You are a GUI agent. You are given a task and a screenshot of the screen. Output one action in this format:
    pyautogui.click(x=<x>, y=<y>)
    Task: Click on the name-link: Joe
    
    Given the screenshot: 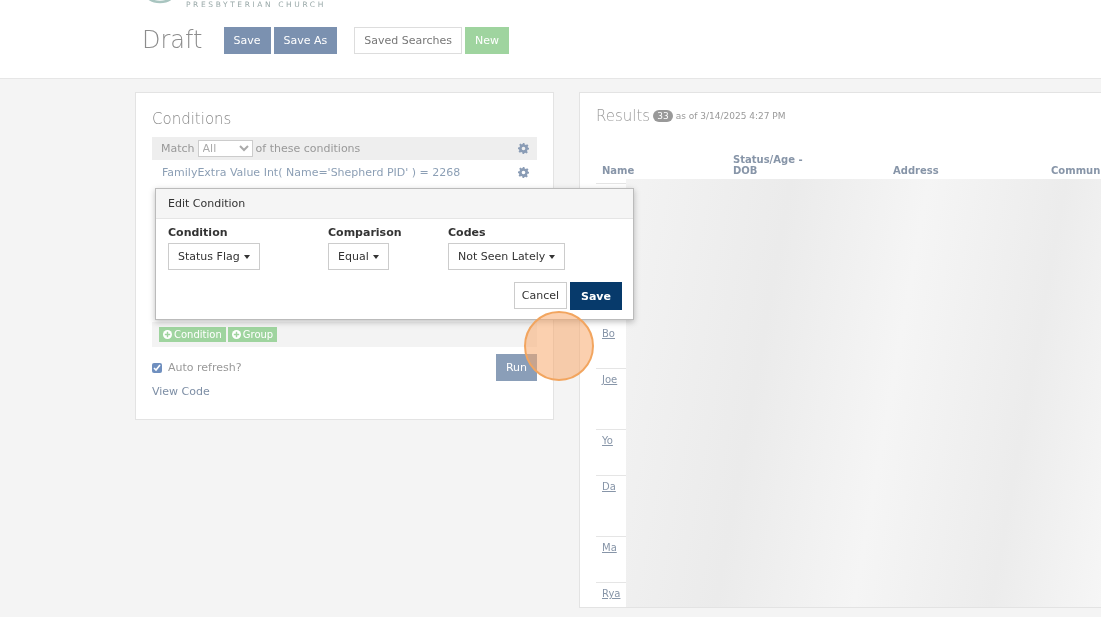 What is the action you would take?
    pyautogui.click(x=610, y=379)
    